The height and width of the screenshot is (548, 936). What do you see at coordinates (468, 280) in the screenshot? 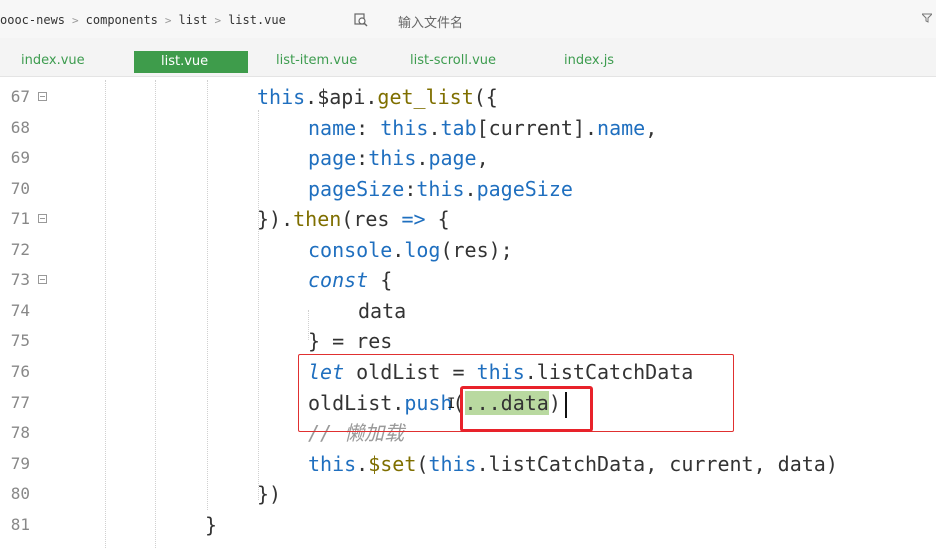
I see `line-row: 73` at bounding box center [468, 280].